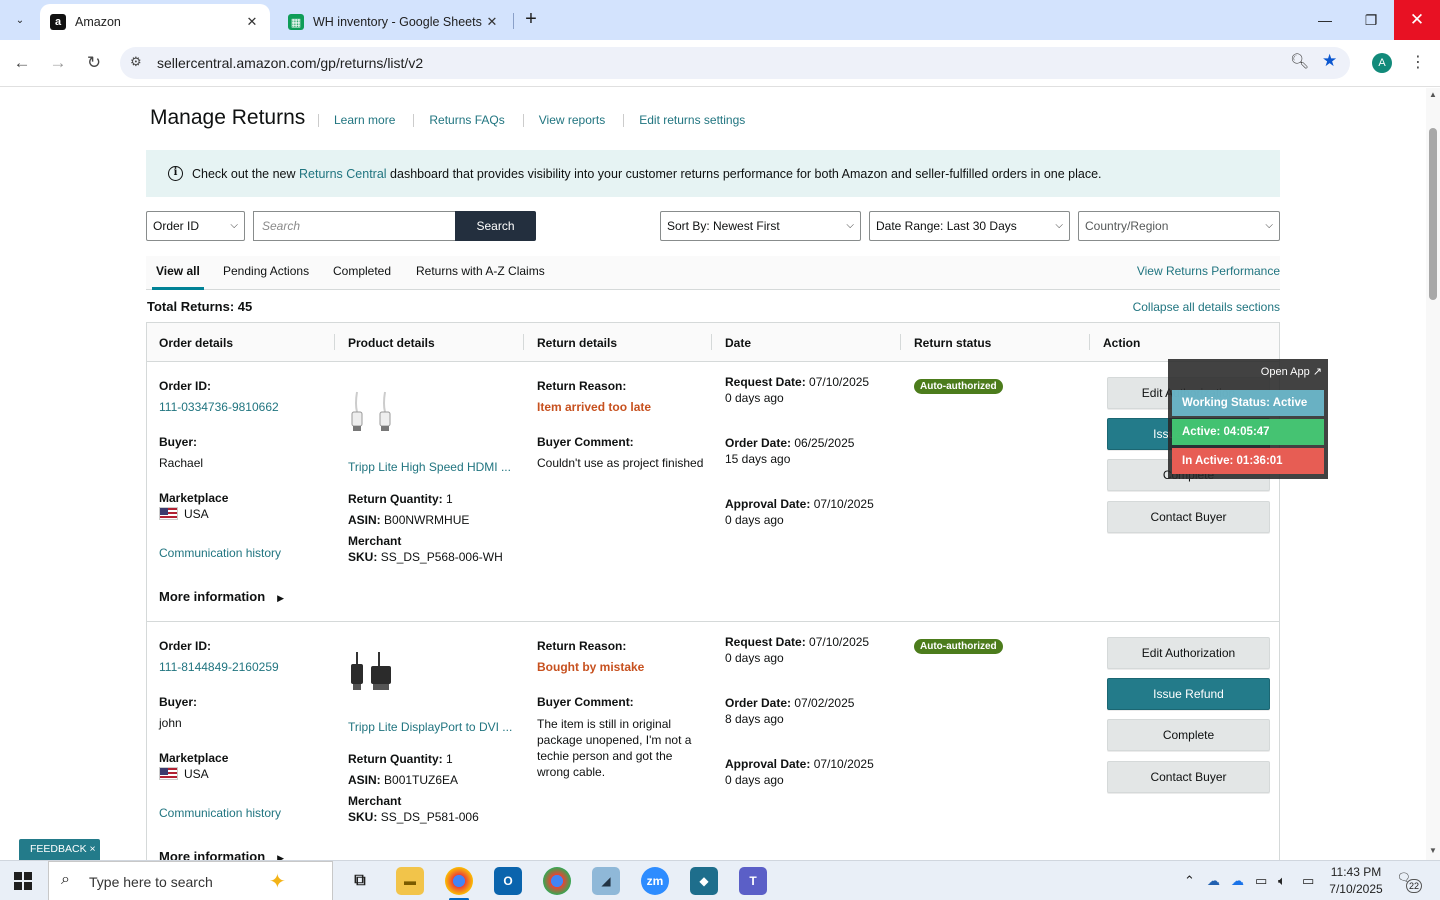 This screenshot has width=1440, height=900. I want to click on tab-title: WH inventory - Google Sheets, so click(397, 22).